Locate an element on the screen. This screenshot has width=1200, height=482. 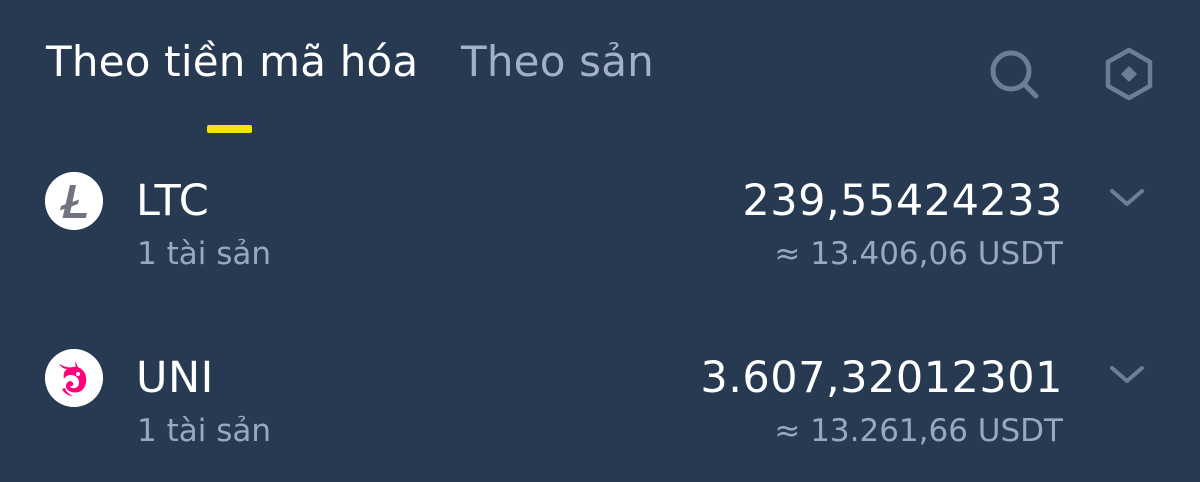
asset-fiat-value: ≈ 13.406,06 USDT is located at coordinates (918, 254).